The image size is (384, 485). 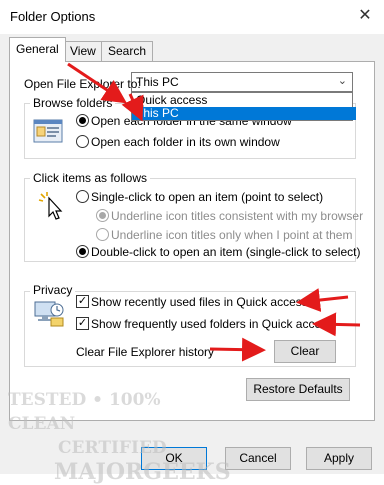 I want to click on chevron-down-icon: ⌄, so click(x=342, y=81).